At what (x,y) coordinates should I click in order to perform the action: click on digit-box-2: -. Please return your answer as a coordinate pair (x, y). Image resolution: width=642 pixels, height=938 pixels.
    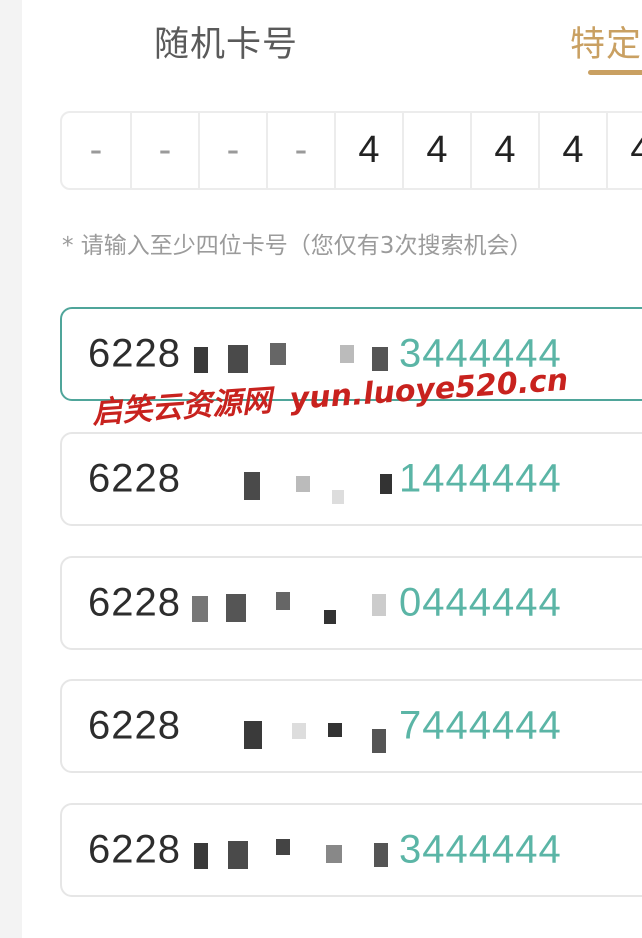
    Looking at the image, I should click on (164, 150).